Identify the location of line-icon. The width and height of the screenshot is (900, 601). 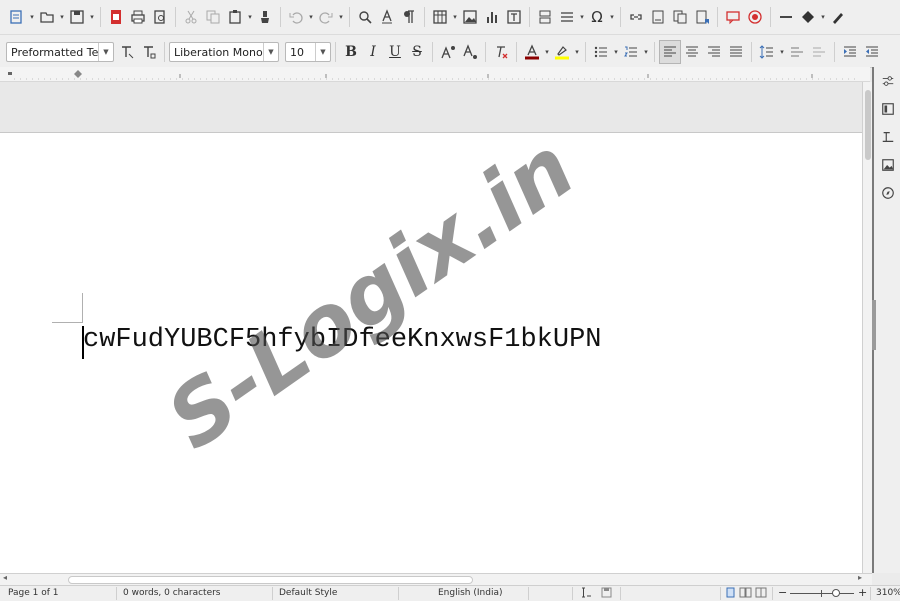
(786, 17).